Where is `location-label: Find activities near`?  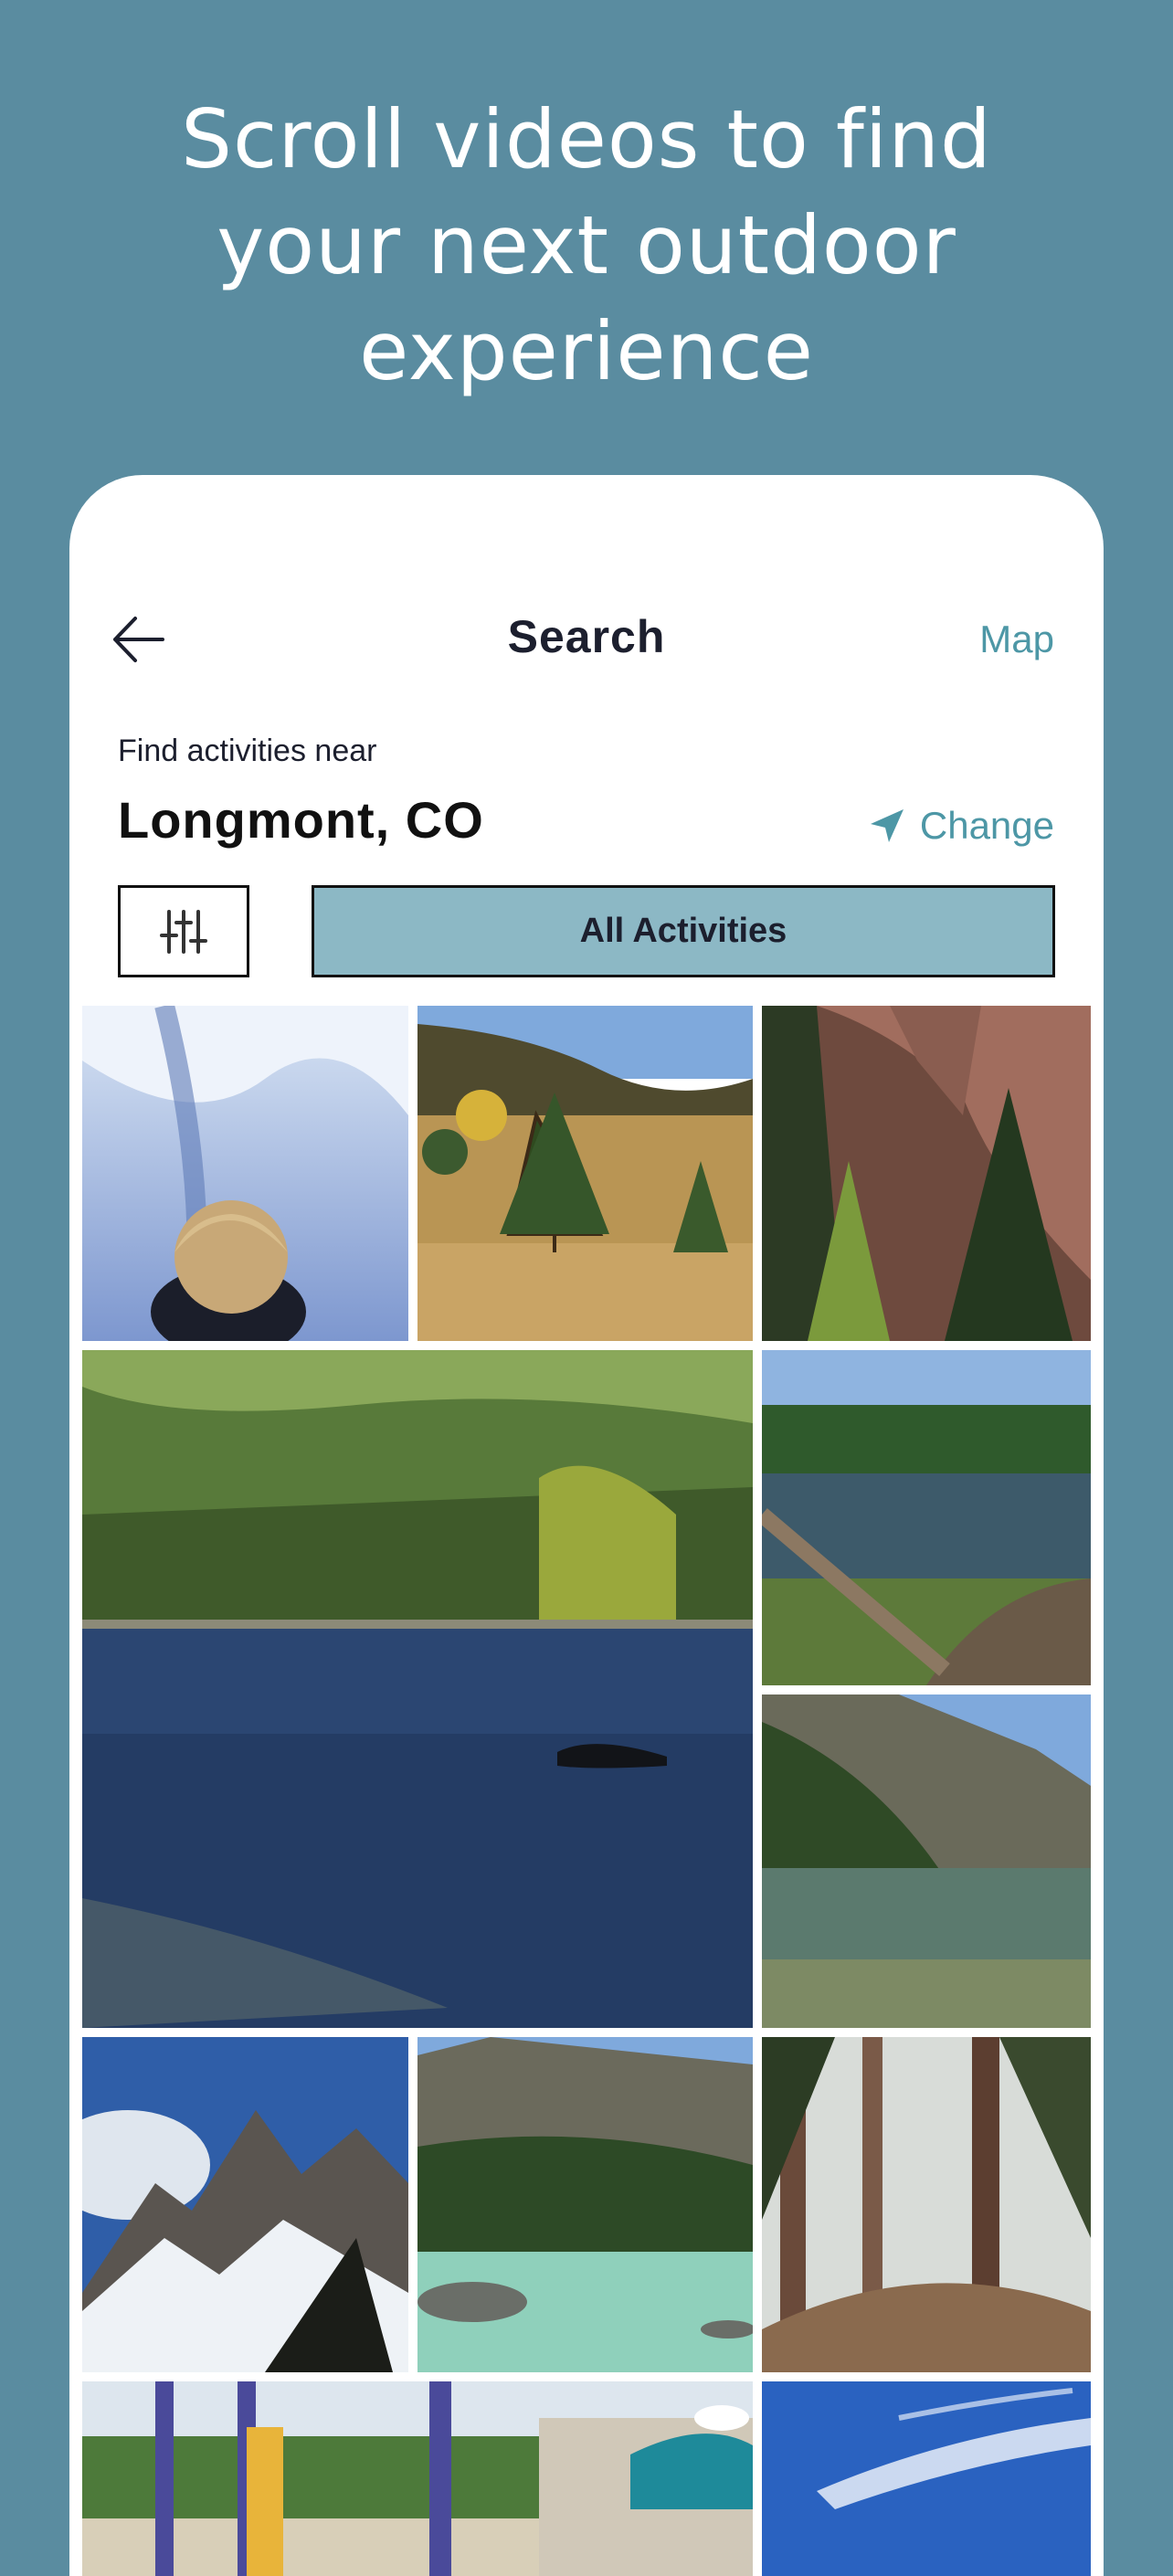
location-label: Find activities near is located at coordinates (247, 751).